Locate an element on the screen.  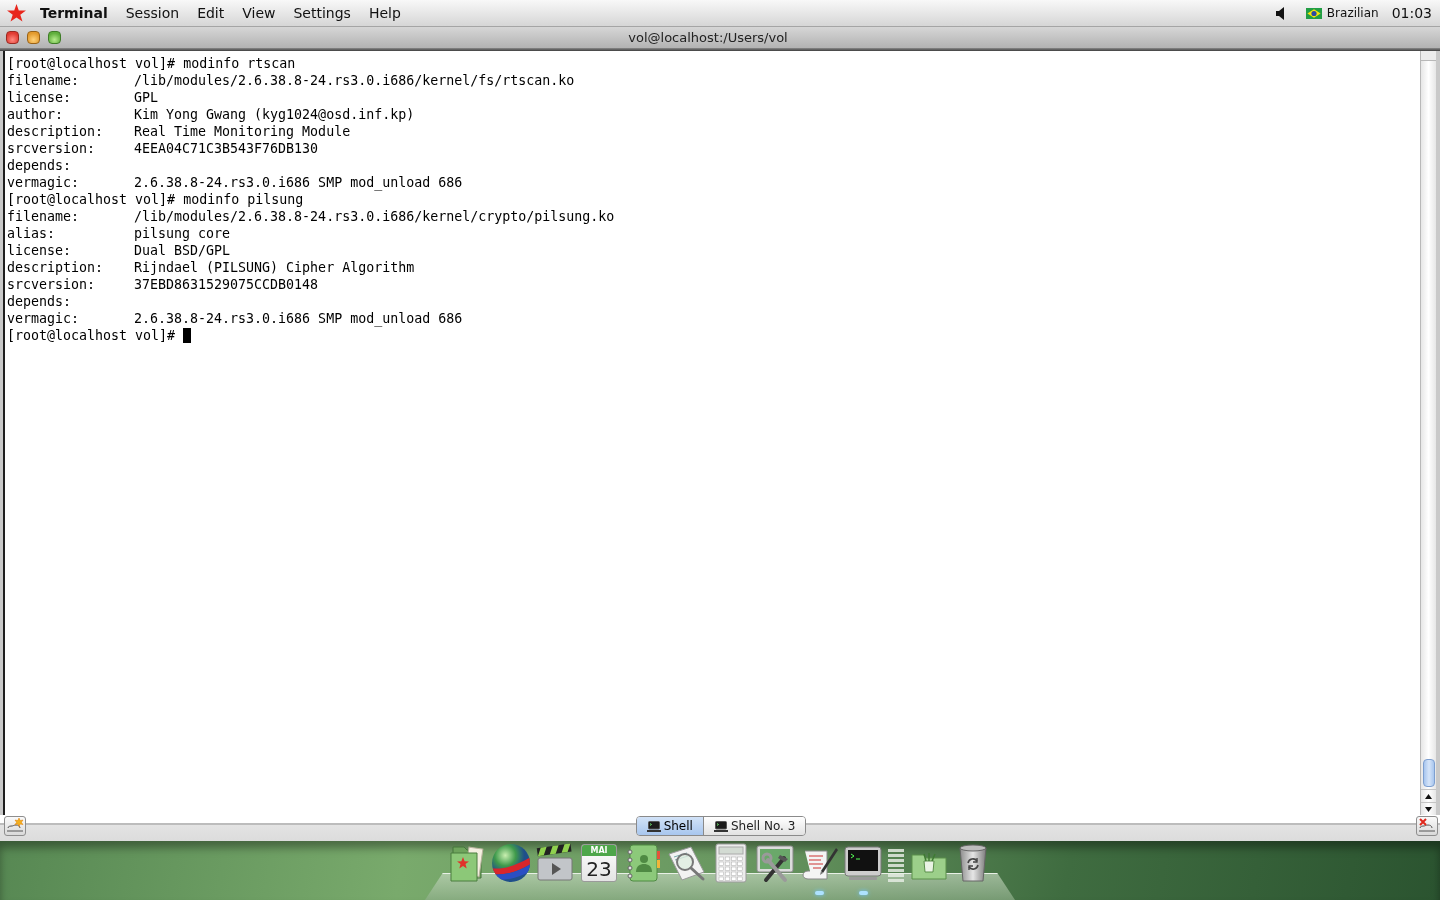
menu-item: View is located at coordinates (259, 13).